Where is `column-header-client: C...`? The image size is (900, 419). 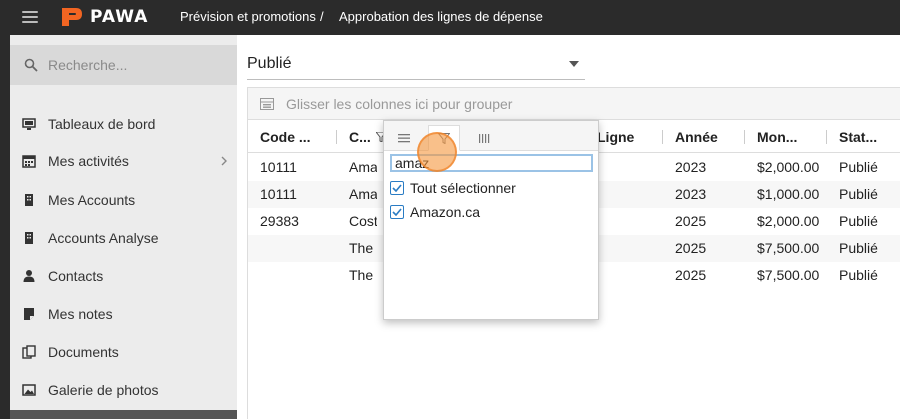 column-header-client: C... is located at coordinates (354, 137).